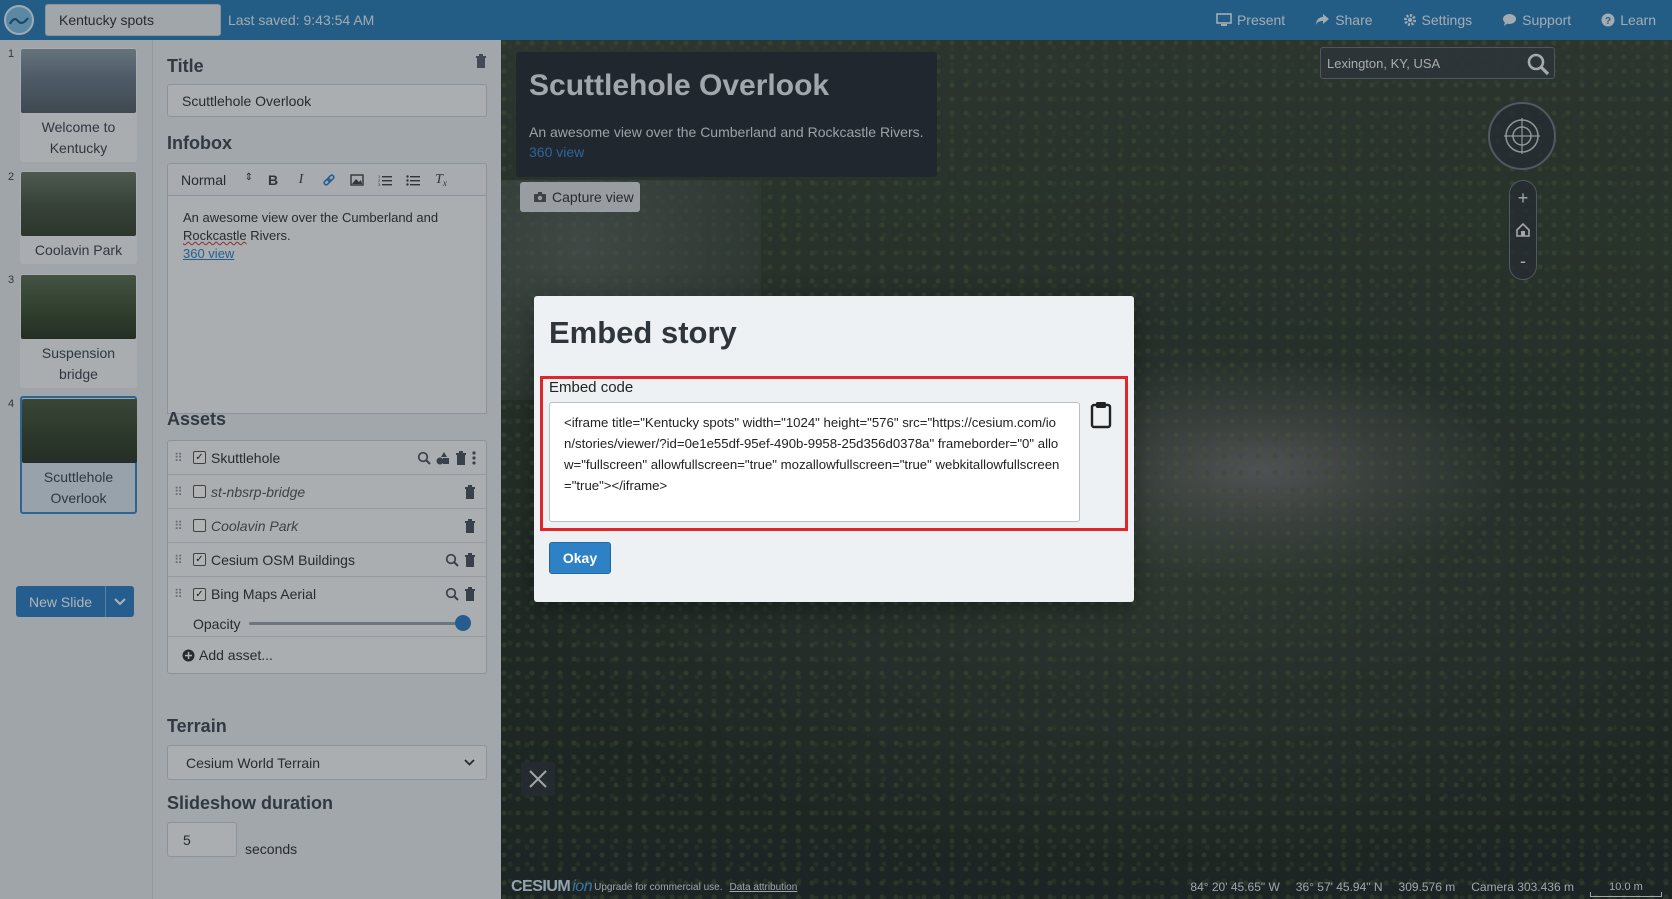  Describe the element at coordinates (591, 387) in the screenshot. I see `embed-code-label: Embed code` at that location.